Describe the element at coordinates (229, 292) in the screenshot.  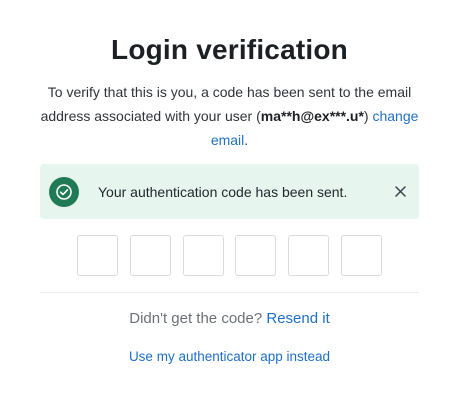
I see `divider` at that location.